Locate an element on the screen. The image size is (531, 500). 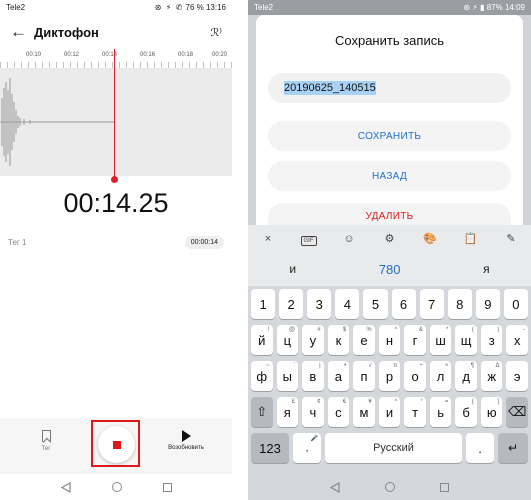
gear-icon: ⚙ is located at coordinates (390, 238).